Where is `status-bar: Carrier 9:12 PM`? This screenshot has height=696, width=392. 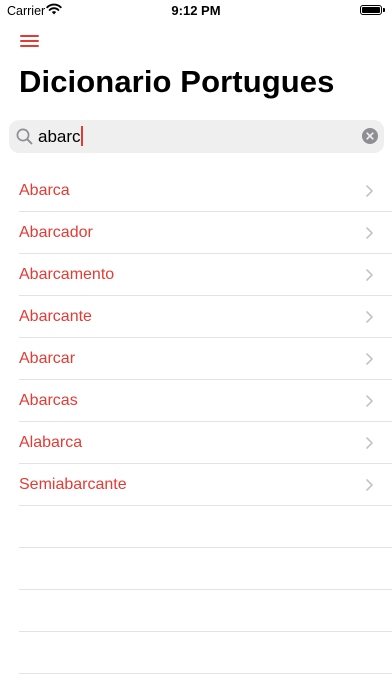 status-bar: Carrier 9:12 PM is located at coordinates (196, 11).